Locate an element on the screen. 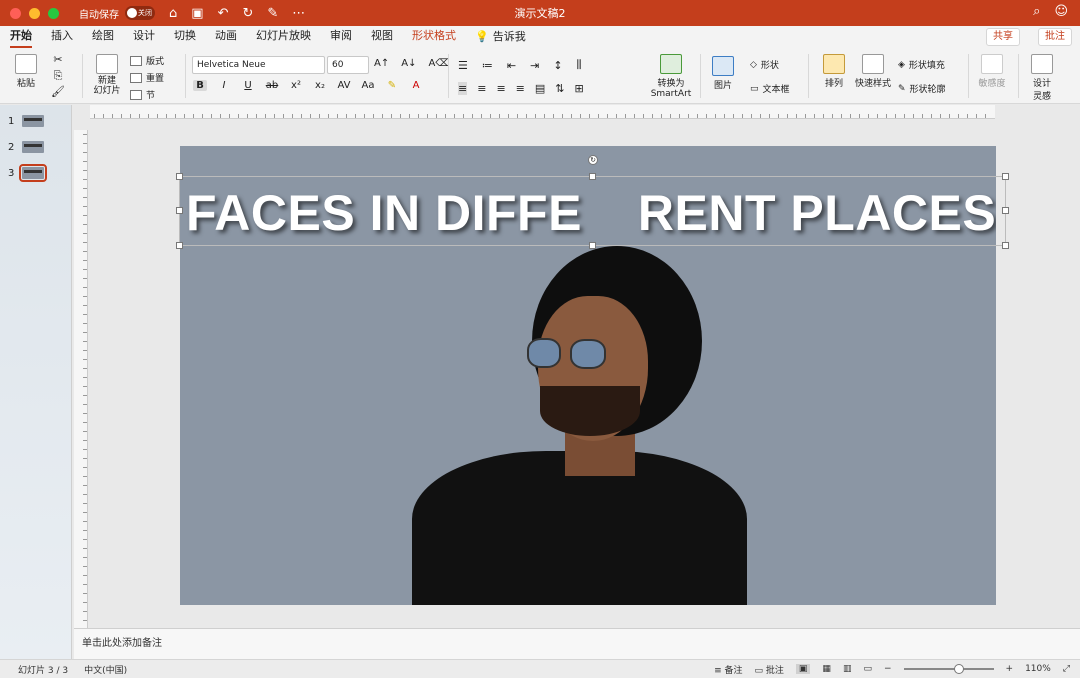 This screenshot has height=678, width=1080. bold-button: B is located at coordinates (200, 85).